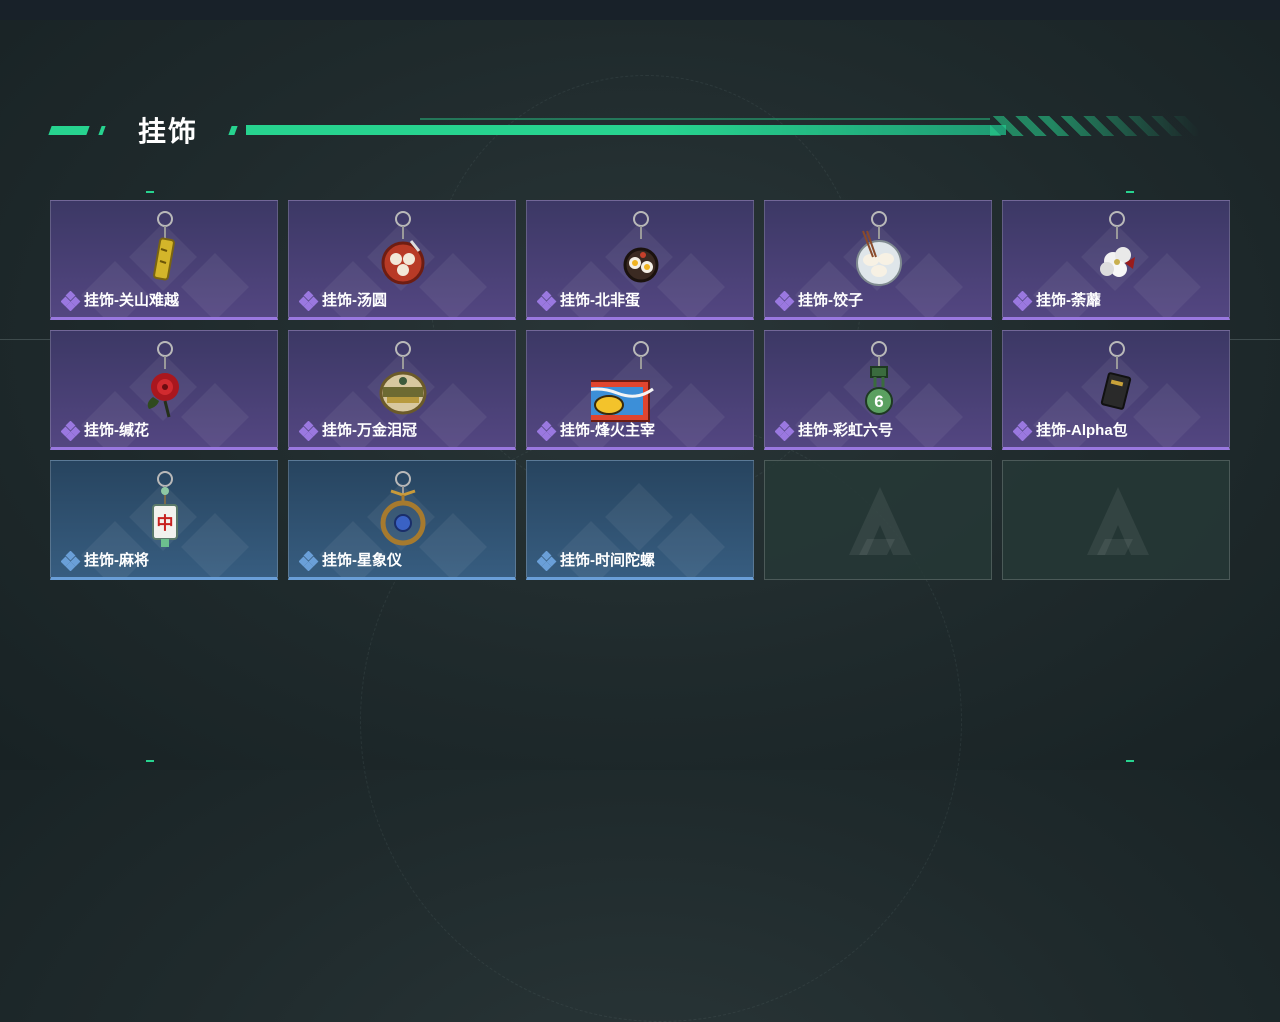 The width and height of the screenshot is (1280, 1022). I want to click on svg-text: 中, so click(165, 523).